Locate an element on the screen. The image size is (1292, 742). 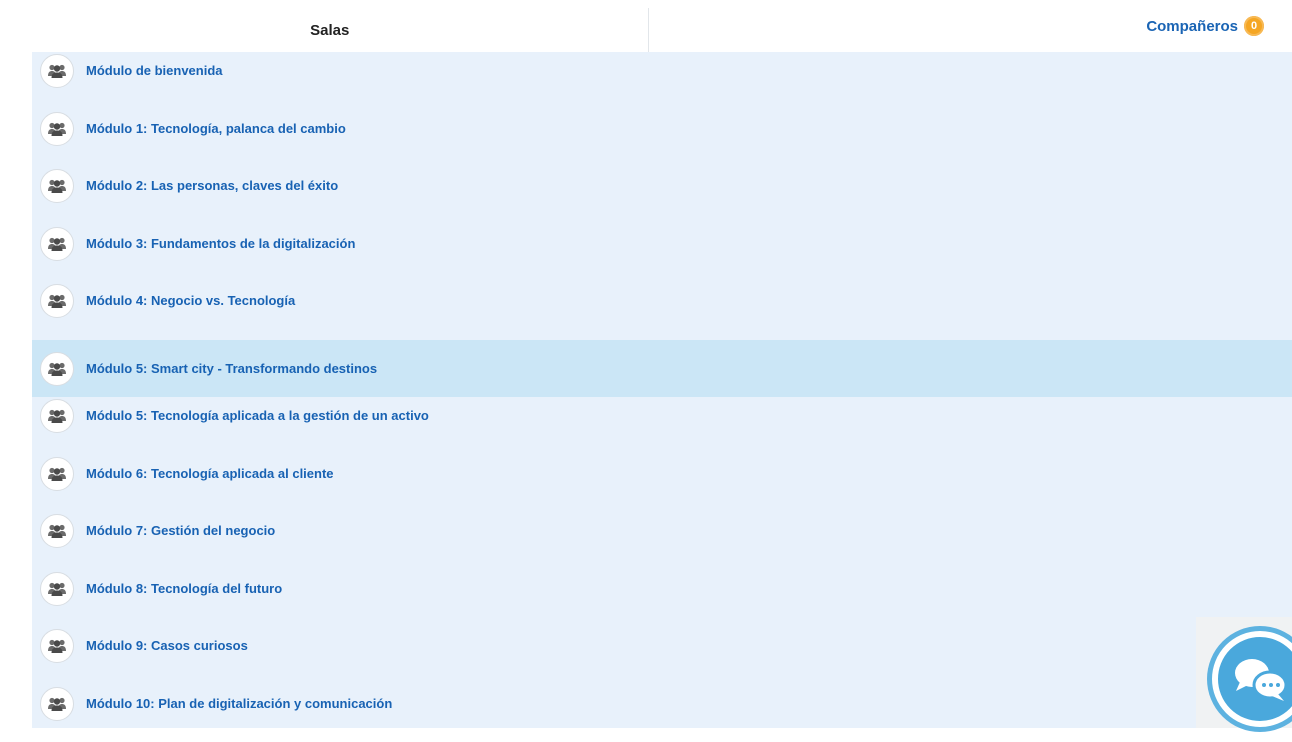
tab-salas: Salas is located at coordinates (340, 30).